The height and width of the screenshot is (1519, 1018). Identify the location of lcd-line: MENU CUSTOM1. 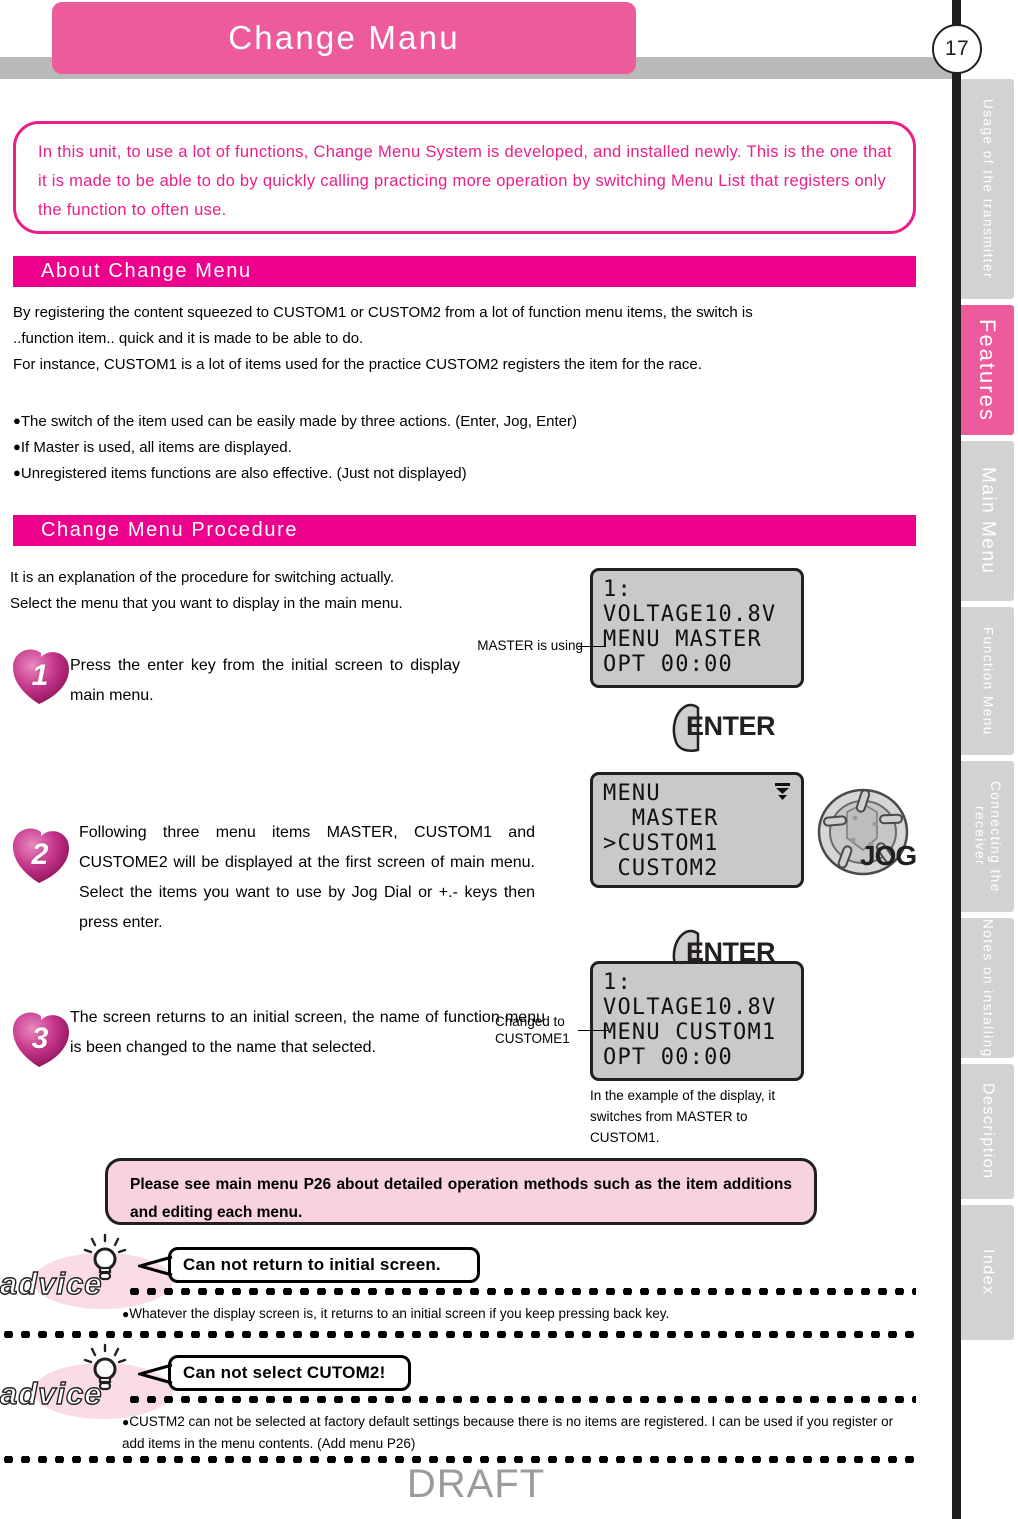
(690, 1032).